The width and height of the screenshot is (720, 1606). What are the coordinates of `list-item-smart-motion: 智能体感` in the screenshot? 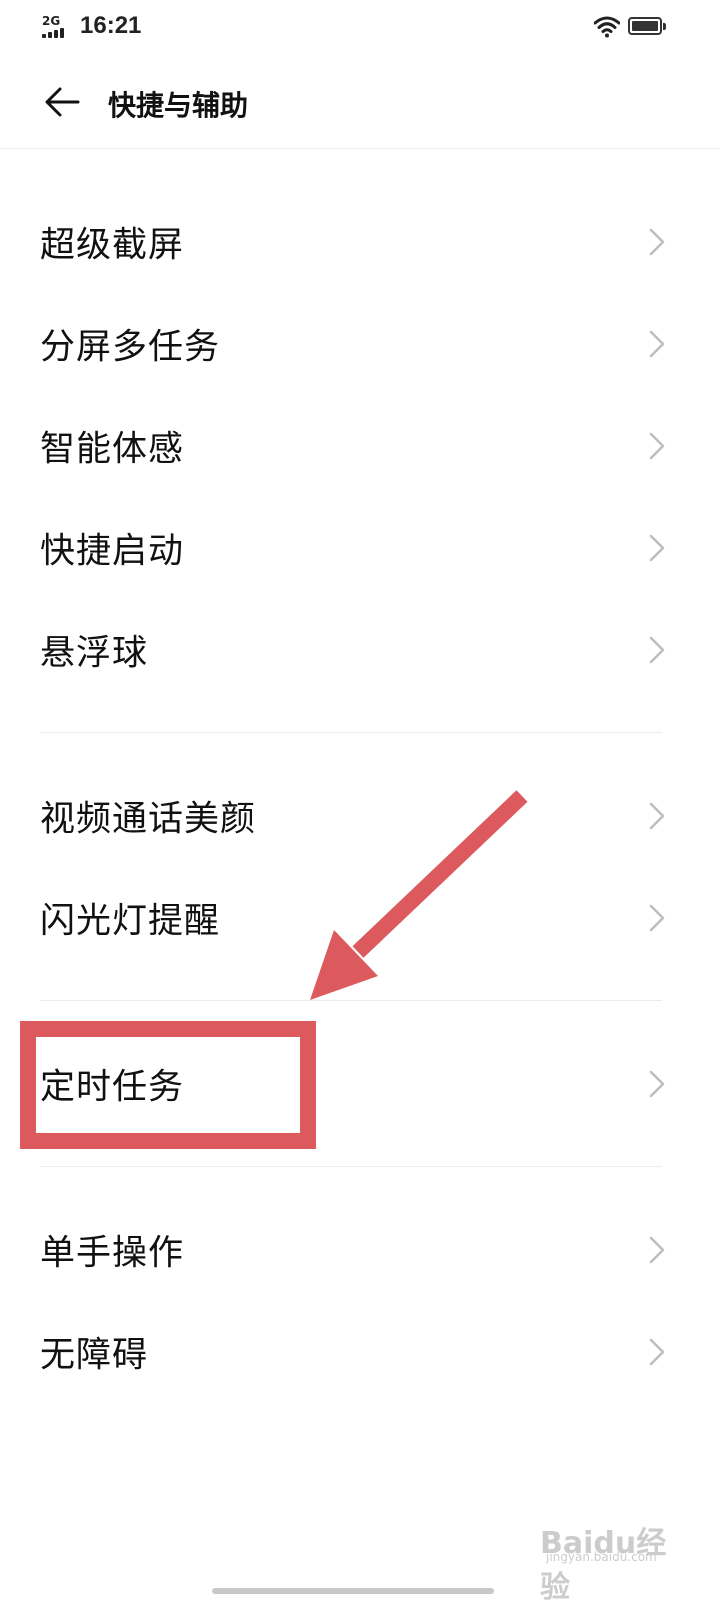 It's located at (360, 446).